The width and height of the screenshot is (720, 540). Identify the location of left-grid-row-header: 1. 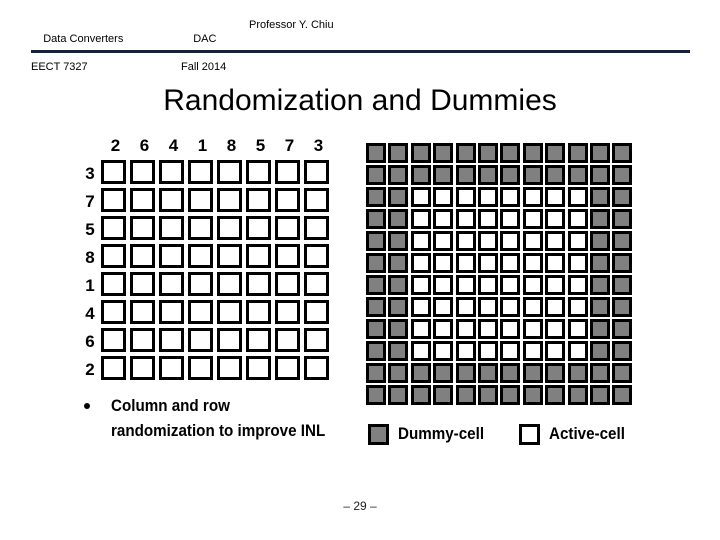
(90, 285).